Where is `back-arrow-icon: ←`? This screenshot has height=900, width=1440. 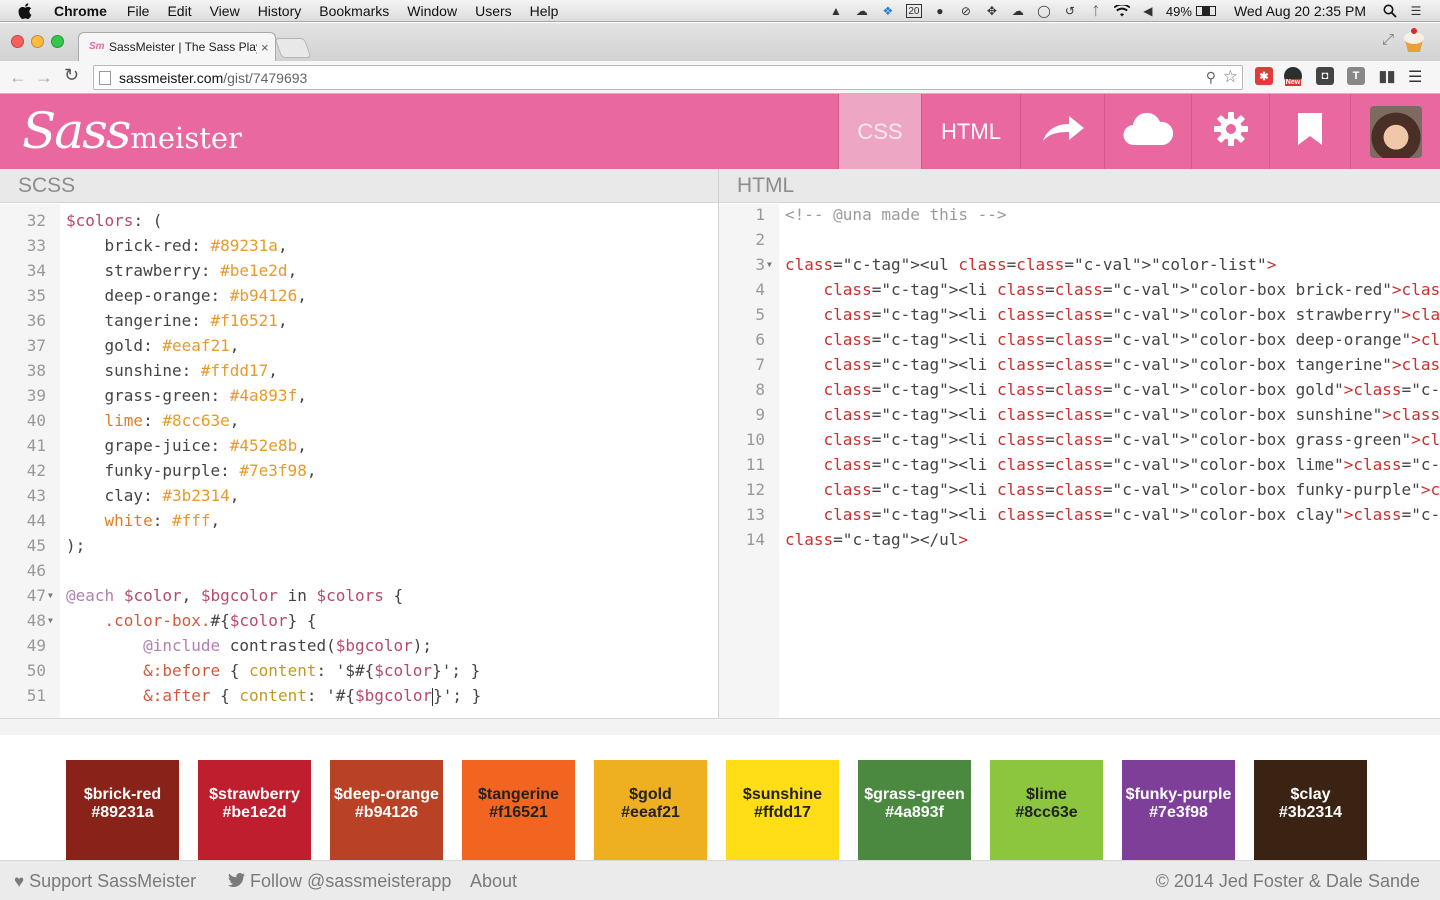
back-arrow-icon: ← is located at coordinates (18, 77).